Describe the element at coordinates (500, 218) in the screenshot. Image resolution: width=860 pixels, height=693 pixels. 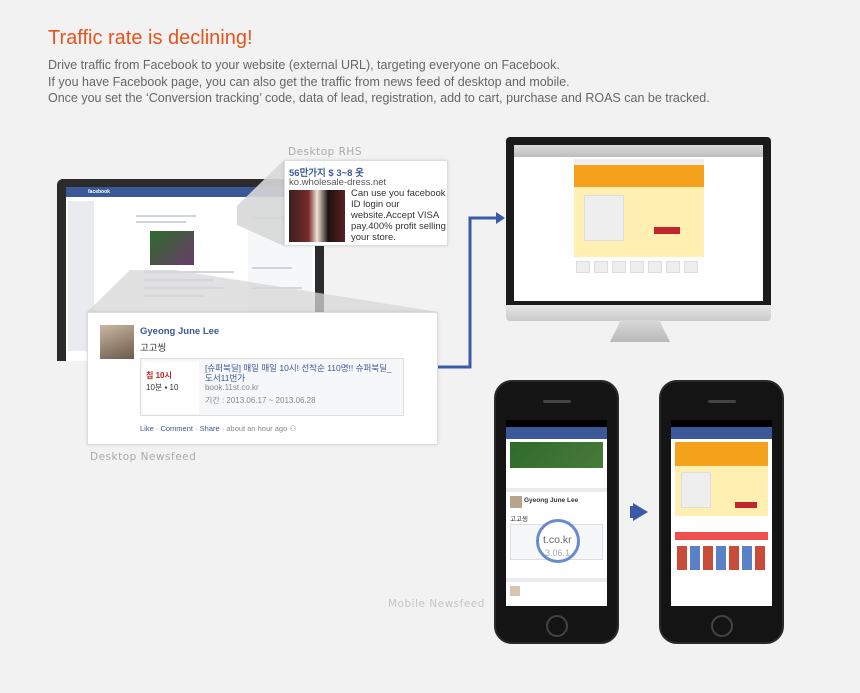
I see `desktop-arrow-head` at that location.